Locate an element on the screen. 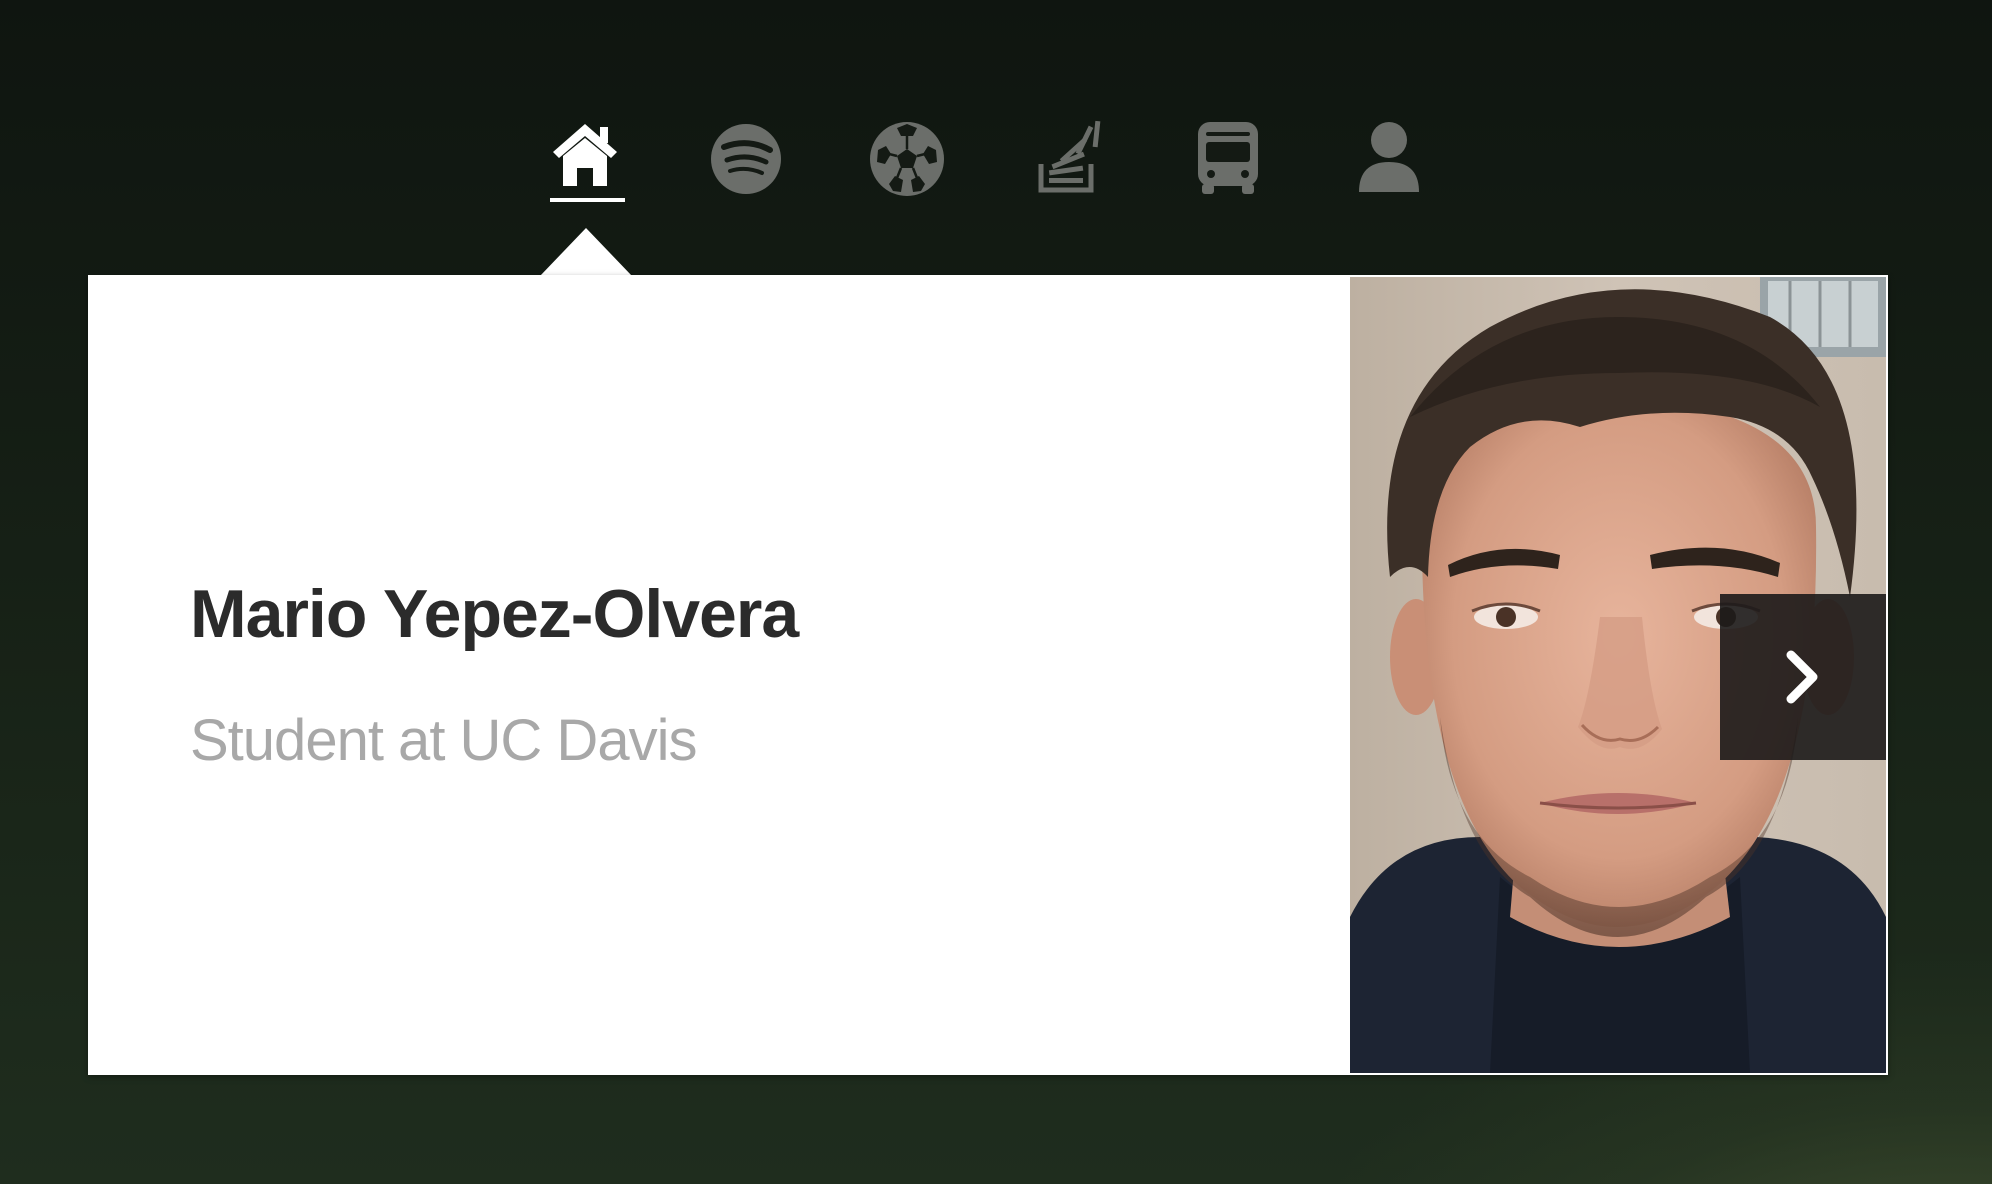 The height and width of the screenshot is (1184, 1992). spotify-icon is located at coordinates (746, 159).